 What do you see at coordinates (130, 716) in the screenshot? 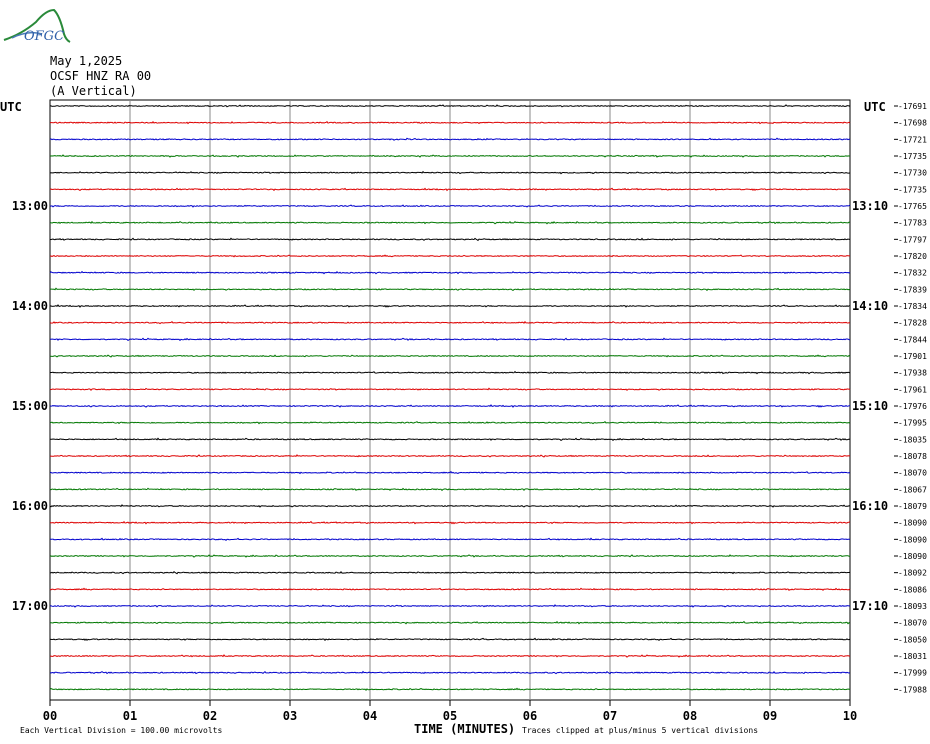
I see `x-tick-label: 01` at bounding box center [130, 716].